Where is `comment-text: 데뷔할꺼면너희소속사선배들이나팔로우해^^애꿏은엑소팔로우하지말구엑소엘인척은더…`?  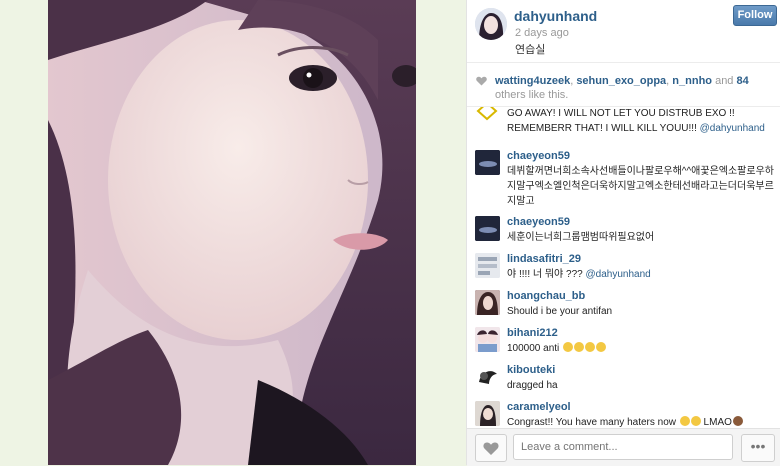
comment-text: 데뷔할꺼면너희소속사선배들이나팔로우해^^애꿏은엑소팔로우하지말구엑소엘인척은더… is located at coordinates (640, 186).